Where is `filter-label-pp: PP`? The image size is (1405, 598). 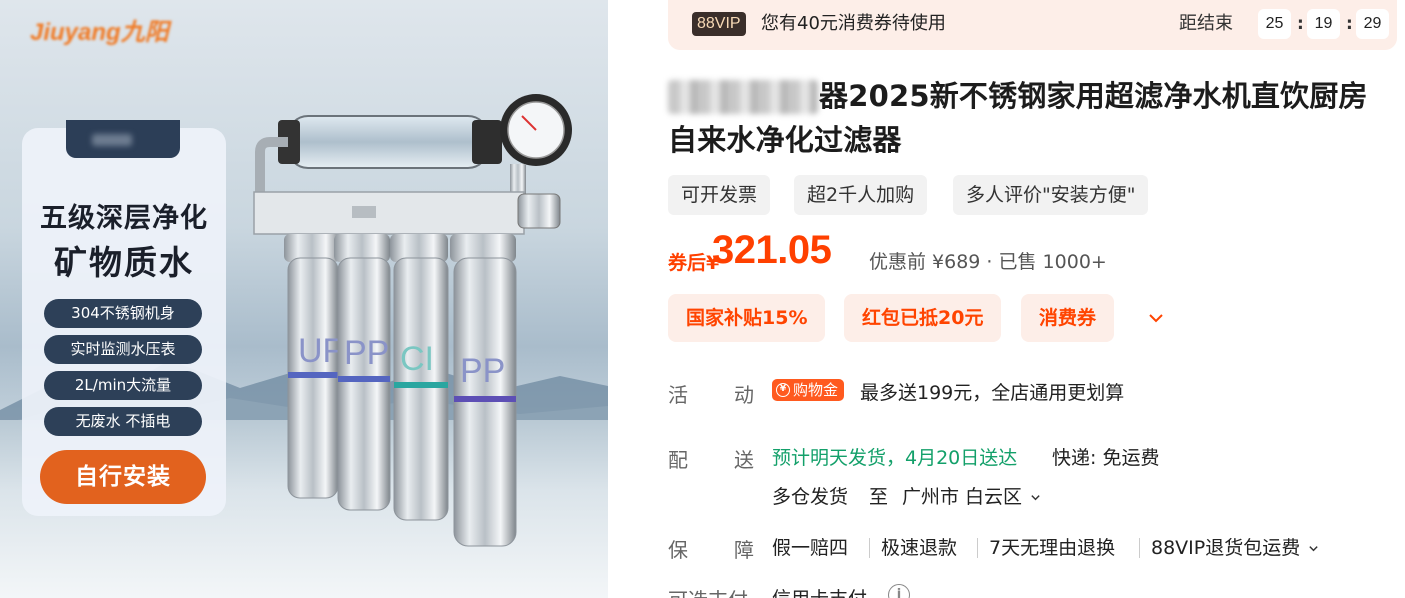 filter-label-pp: PP is located at coordinates (366, 353).